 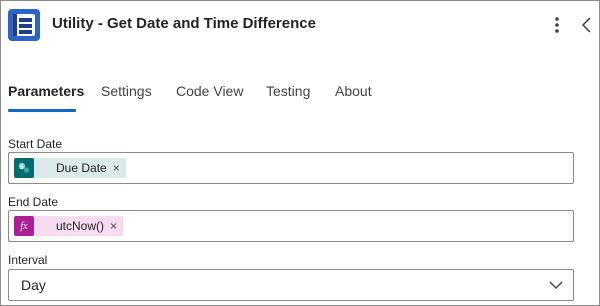 What do you see at coordinates (33, 202) in the screenshot?
I see `end-date-label: End Date` at bounding box center [33, 202].